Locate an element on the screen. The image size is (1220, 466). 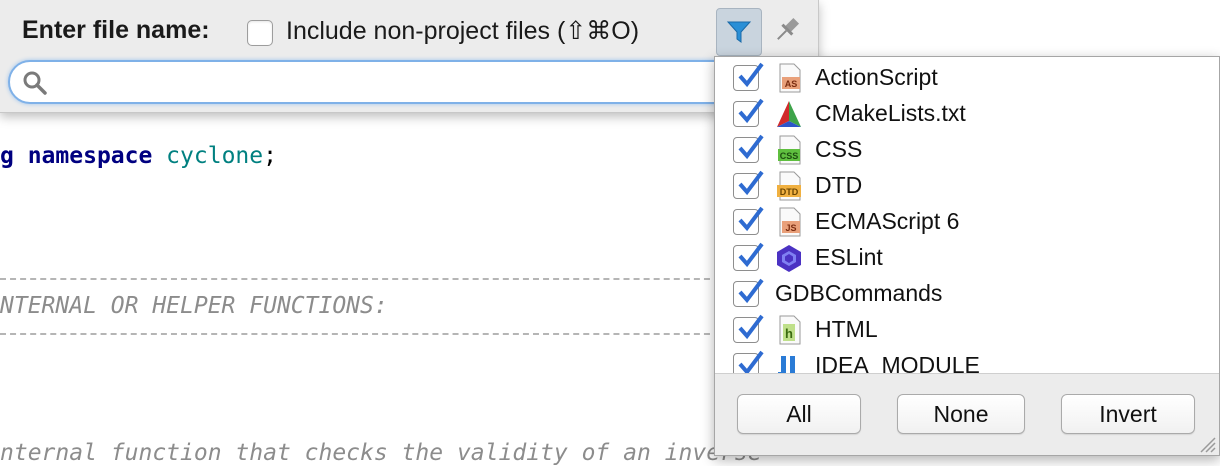
file-type-row: IDEA_MODULE is located at coordinates (967, 360).